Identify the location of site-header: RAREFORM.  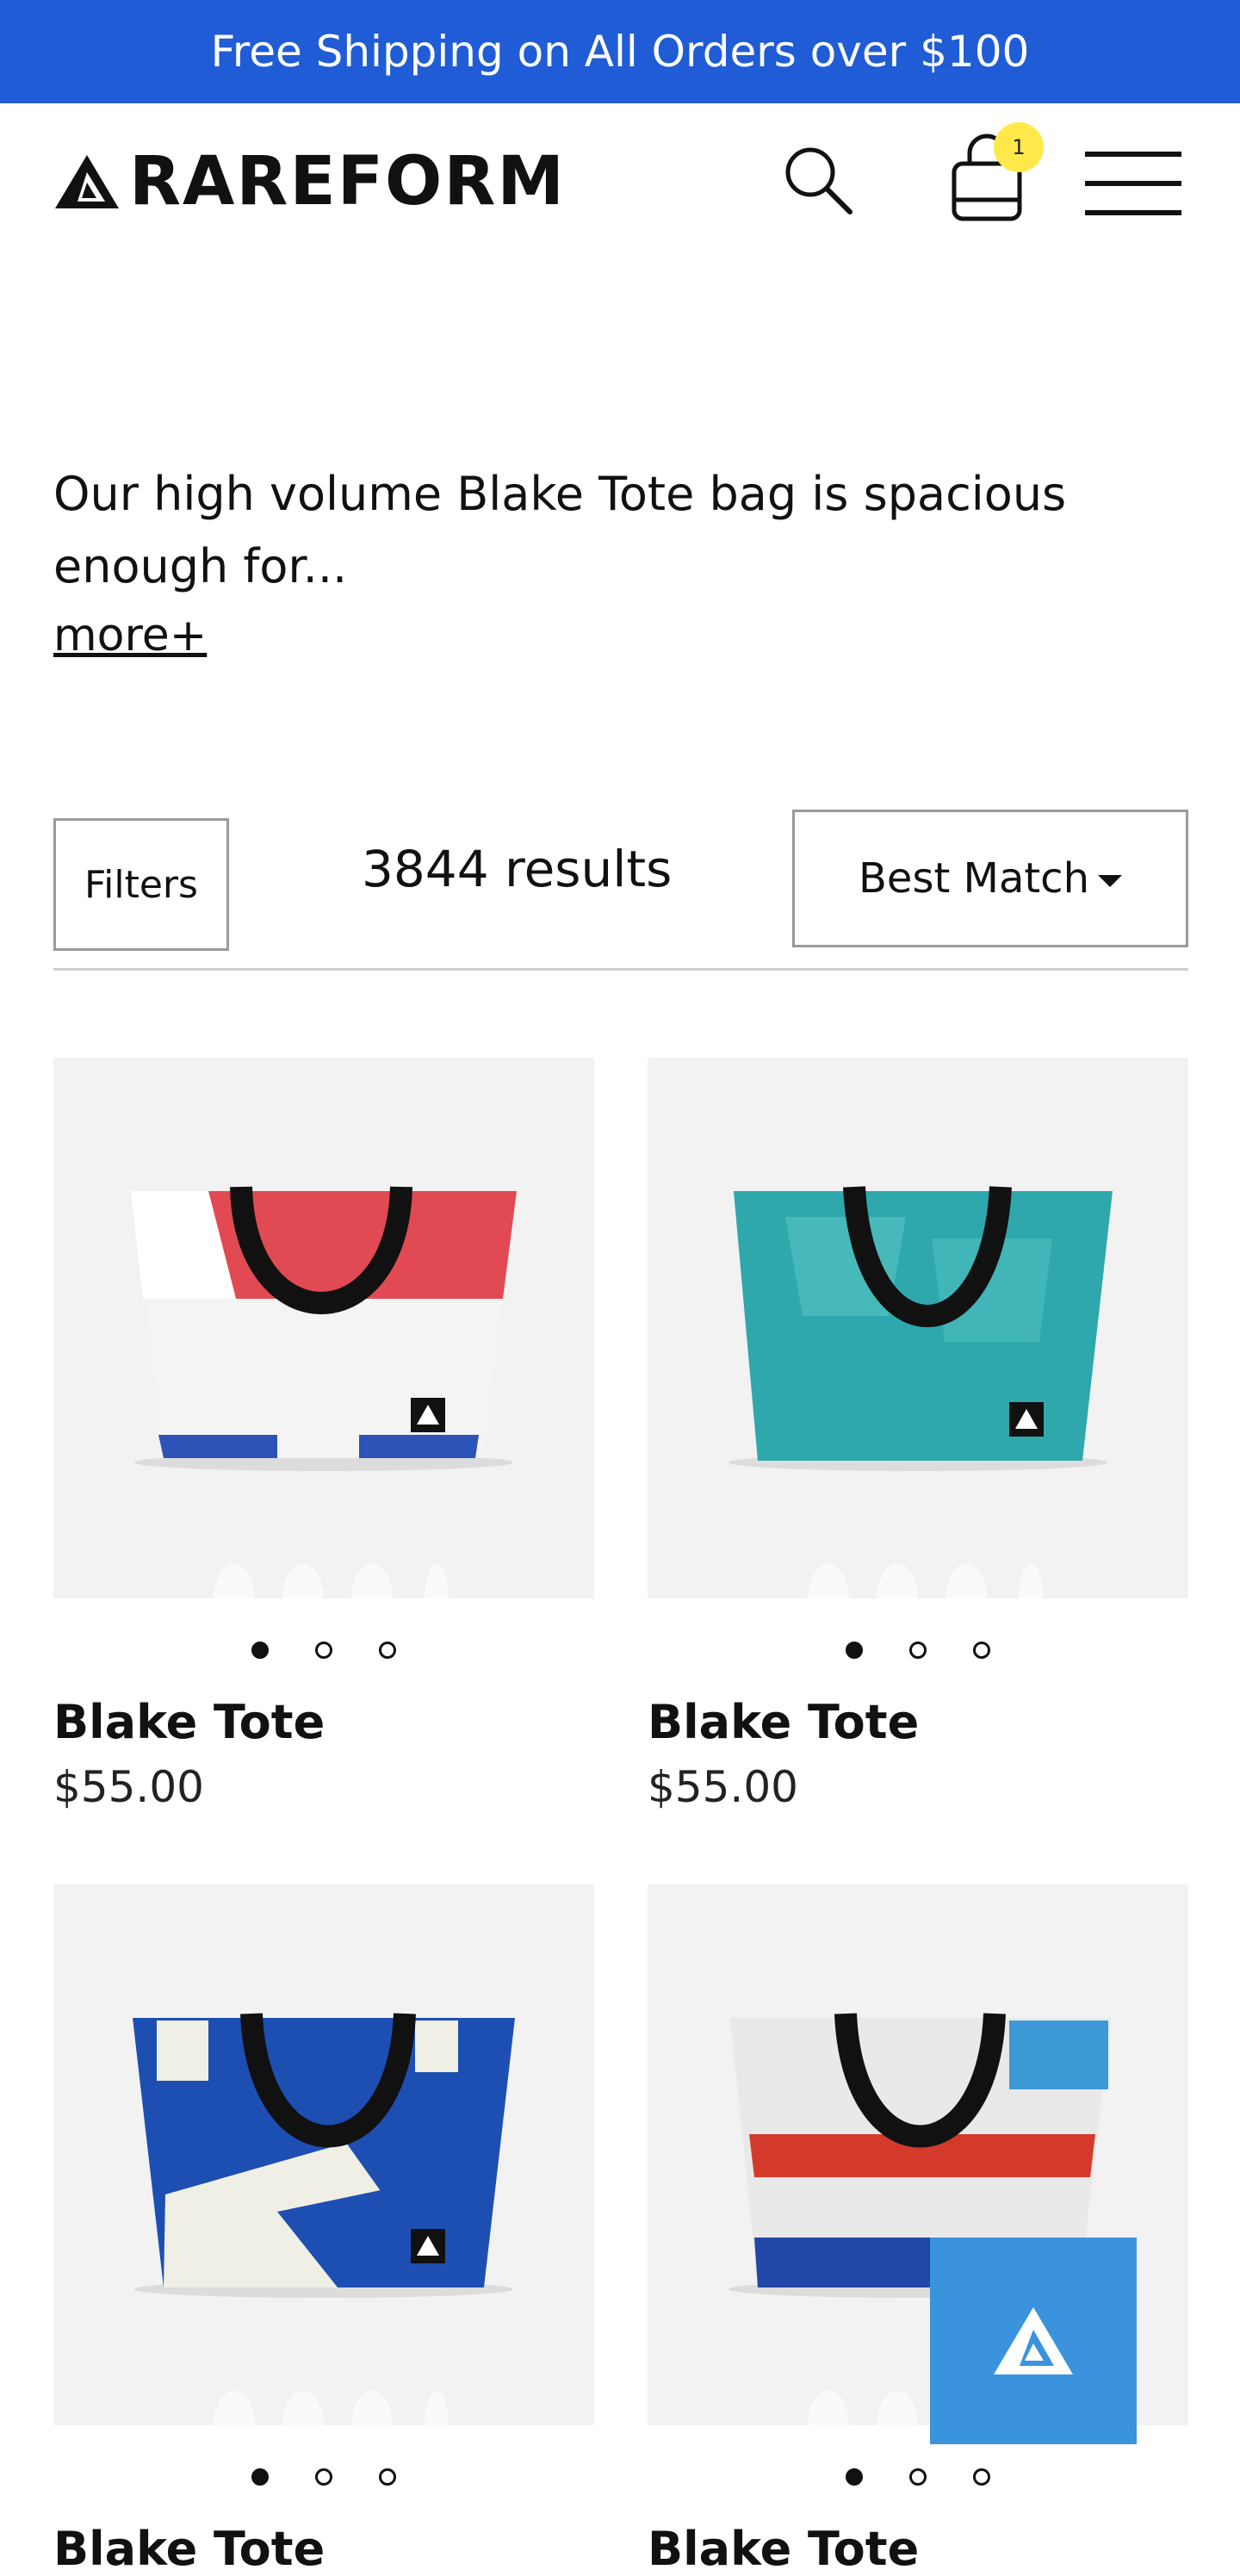
(620, 180).